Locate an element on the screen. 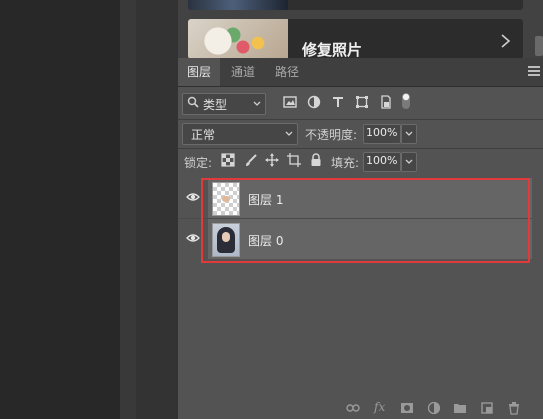 This screenshot has height=419, width=543. layer-filter-row: 类型 is located at coordinates (360, 105).